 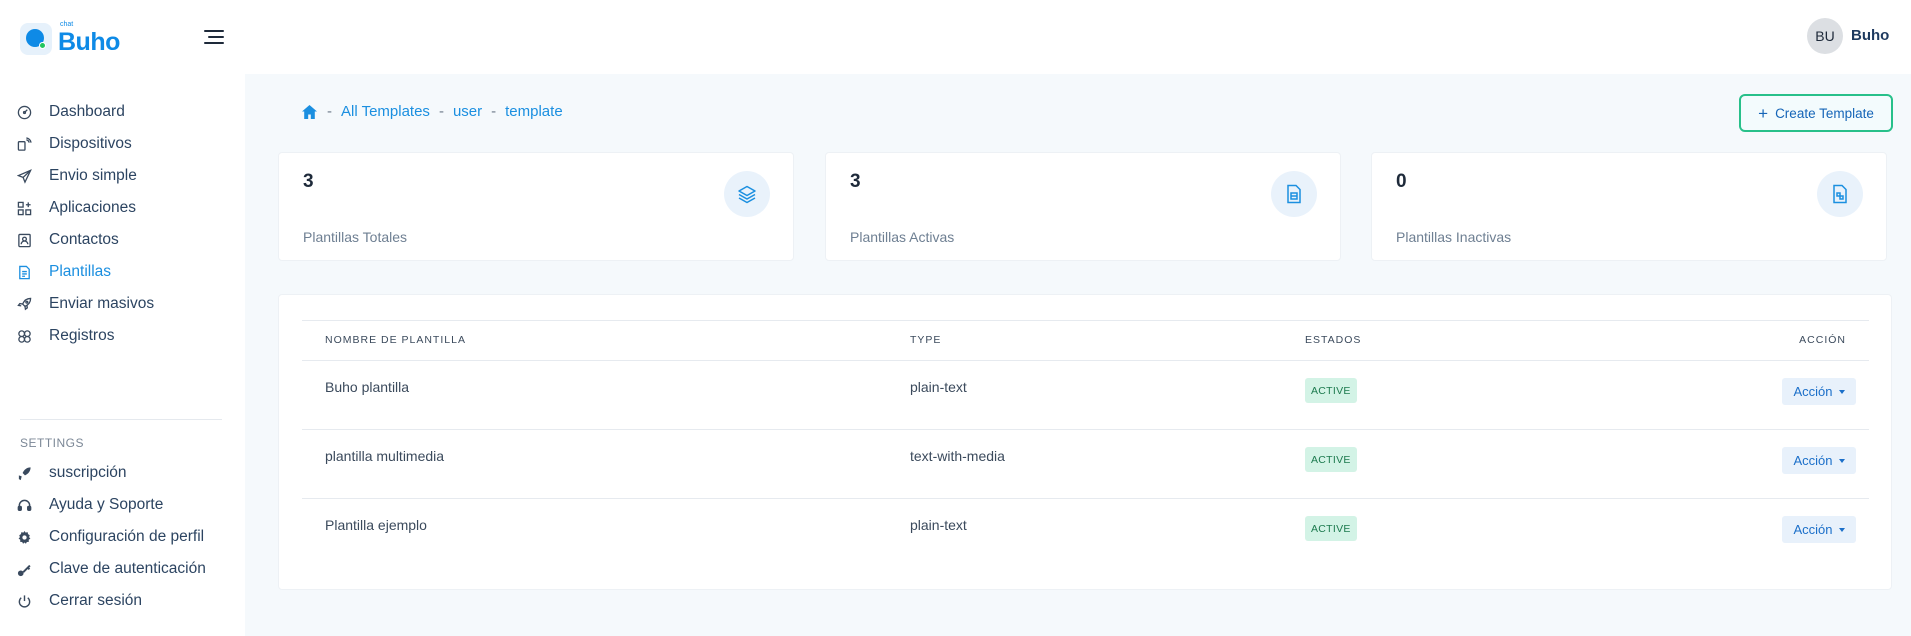 What do you see at coordinates (1454, 237) in the screenshot?
I see `stat-label: Plantillas Inactivas` at bounding box center [1454, 237].